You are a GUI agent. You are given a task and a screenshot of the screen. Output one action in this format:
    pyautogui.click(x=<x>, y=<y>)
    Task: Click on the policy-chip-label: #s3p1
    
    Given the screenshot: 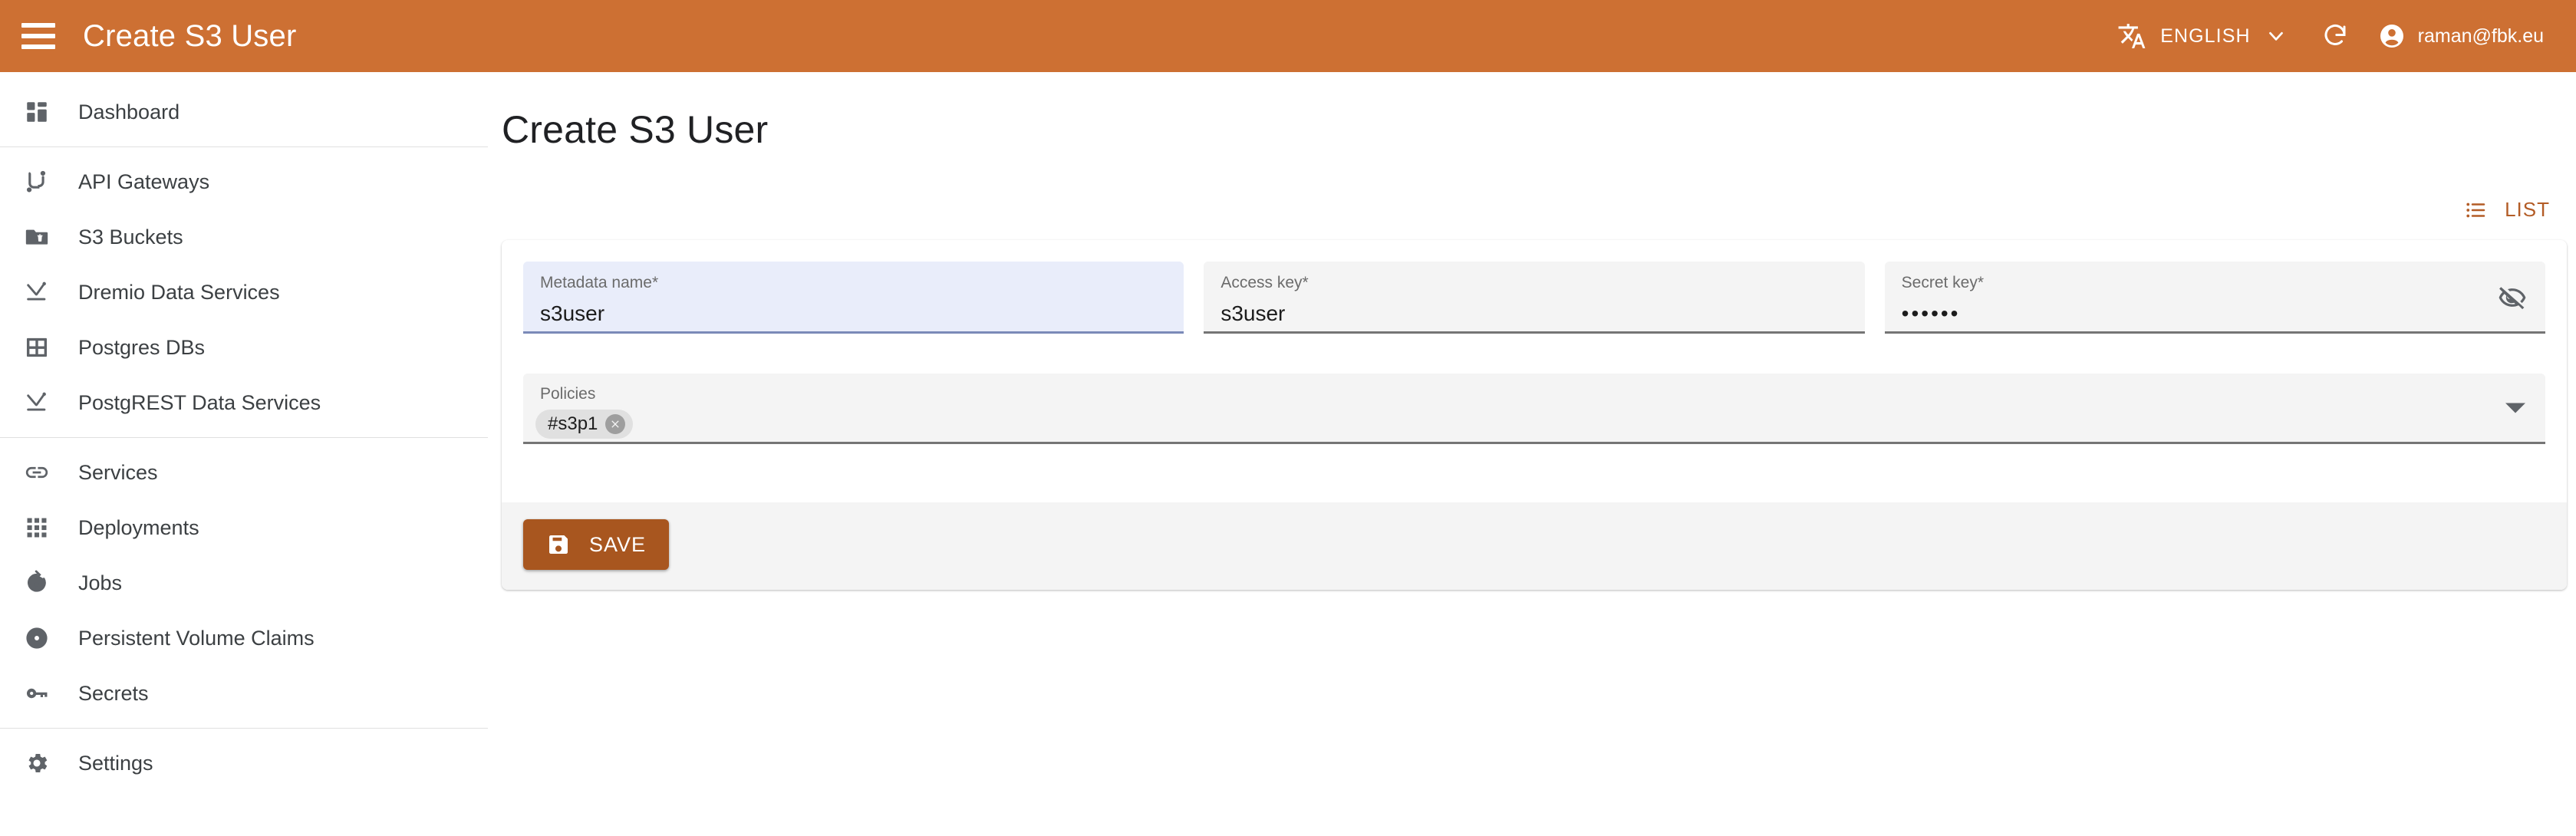 What is the action you would take?
    pyautogui.click(x=573, y=424)
    